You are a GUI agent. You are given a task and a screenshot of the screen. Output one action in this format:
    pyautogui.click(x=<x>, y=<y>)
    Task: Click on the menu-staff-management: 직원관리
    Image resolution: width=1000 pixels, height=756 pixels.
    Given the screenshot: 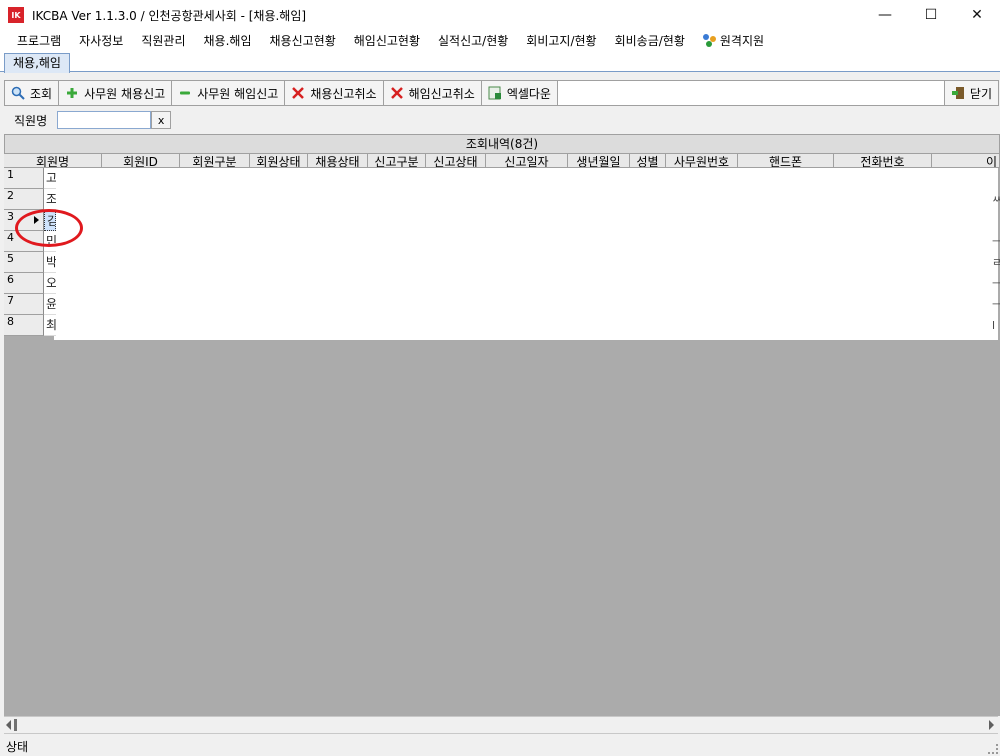 What is the action you would take?
    pyautogui.click(x=163, y=41)
    